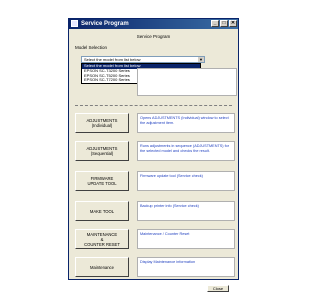 This screenshot has width=320, height=300. Describe the element at coordinates (102, 123) in the screenshot. I see `adjustments-individual-button: ADJUSTMENTS (Individual)` at that location.